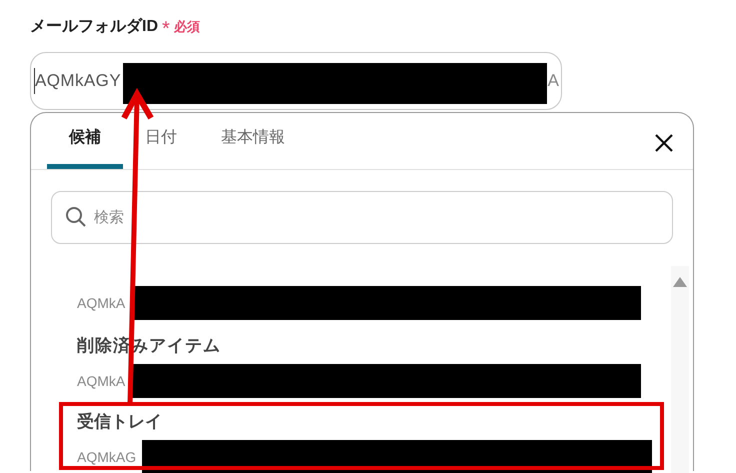  I want to click on tab: 候補, so click(85, 140).